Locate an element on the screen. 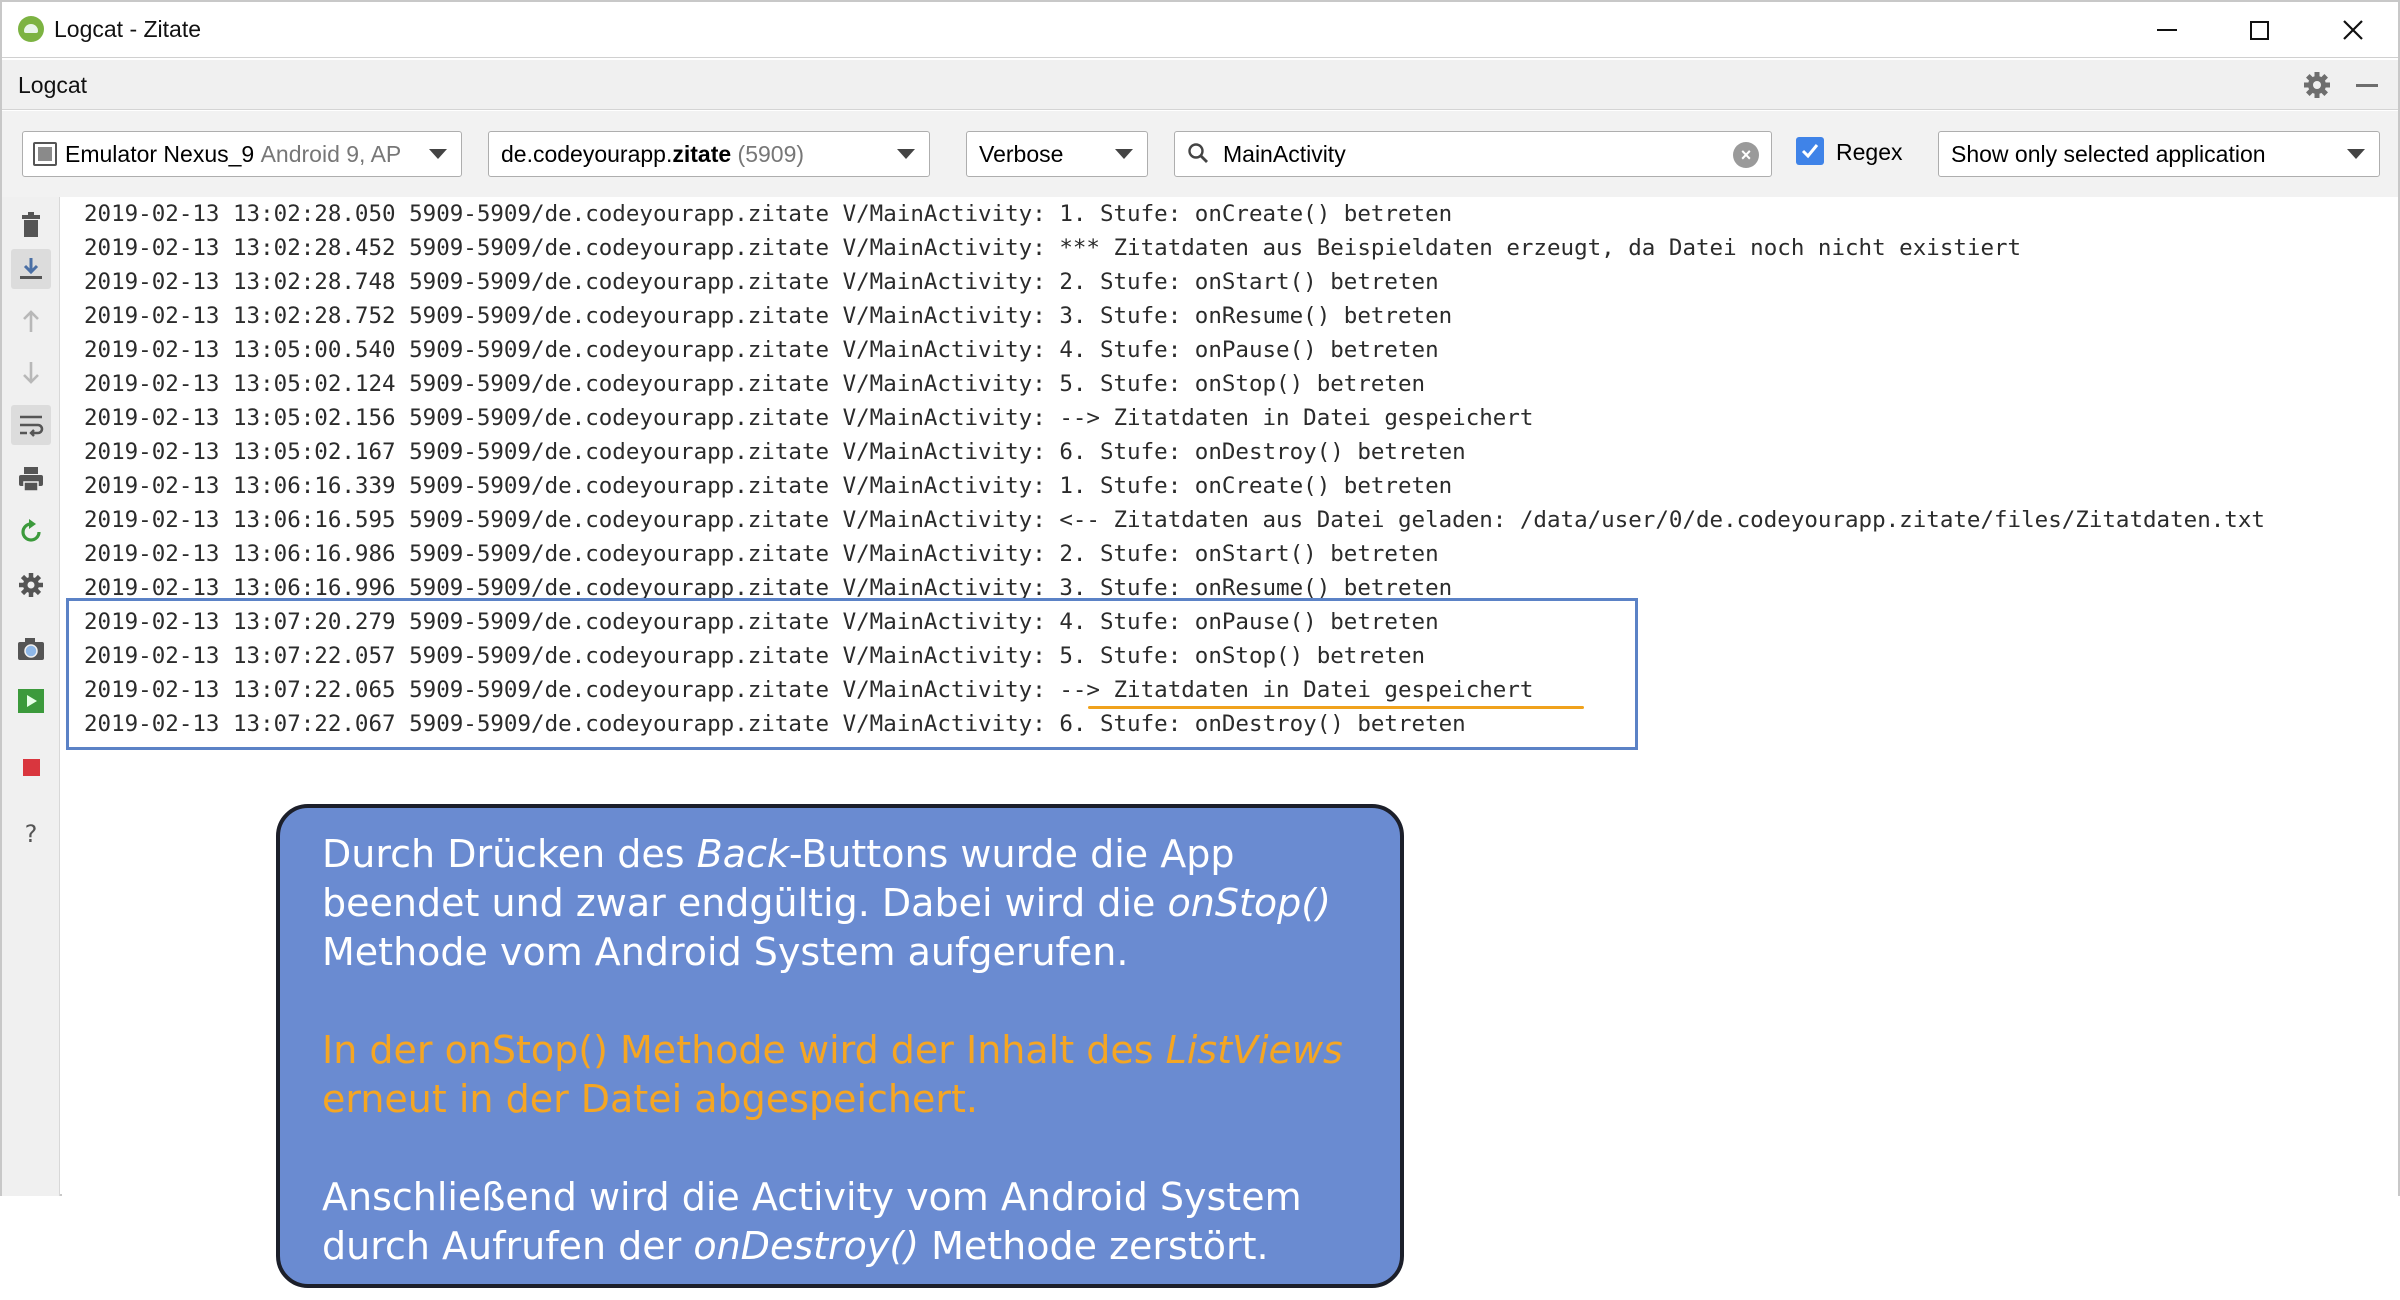 This screenshot has width=2400, height=1300. underline-annotation is located at coordinates (1336, 707).